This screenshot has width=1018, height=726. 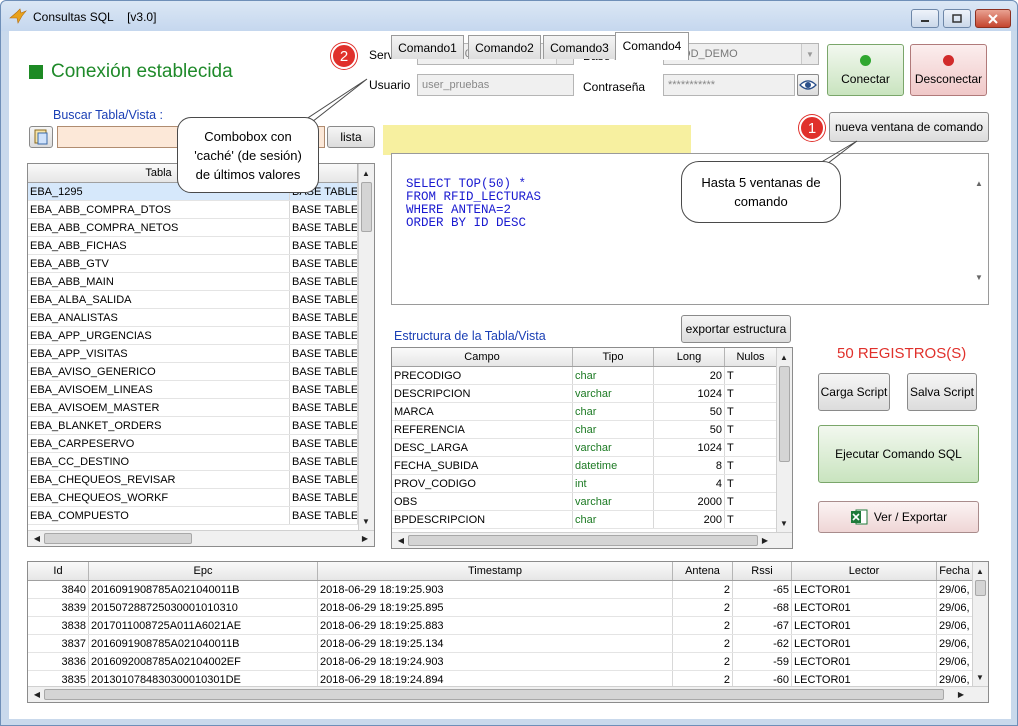 What do you see at coordinates (159, 263) in the screenshot?
I see `table-cell: EBA_ABB_GTV` at bounding box center [159, 263].